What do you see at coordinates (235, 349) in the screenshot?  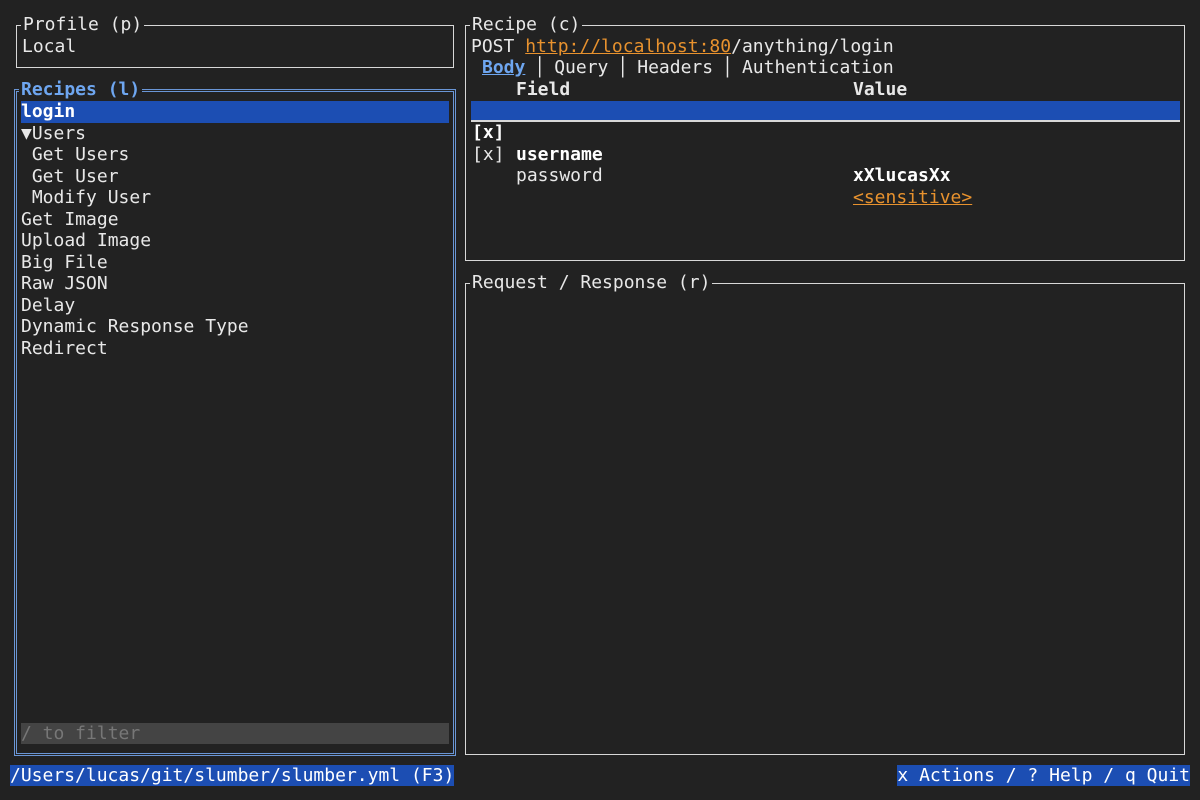 I see `recipe-item-redirect: Redirect` at bounding box center [235, 349].